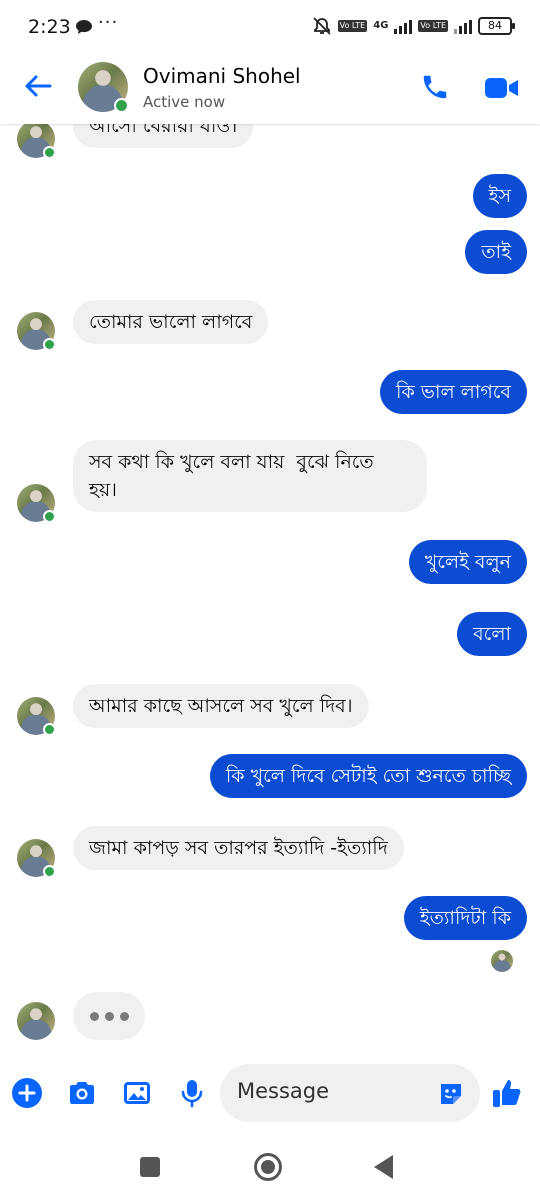  Describe the element at coordinates (250, 476) in the screenshot. I see `incoming-message: সব কথা কি খুলে বলা যায় বুঝে নিতে হয়।` at that location.